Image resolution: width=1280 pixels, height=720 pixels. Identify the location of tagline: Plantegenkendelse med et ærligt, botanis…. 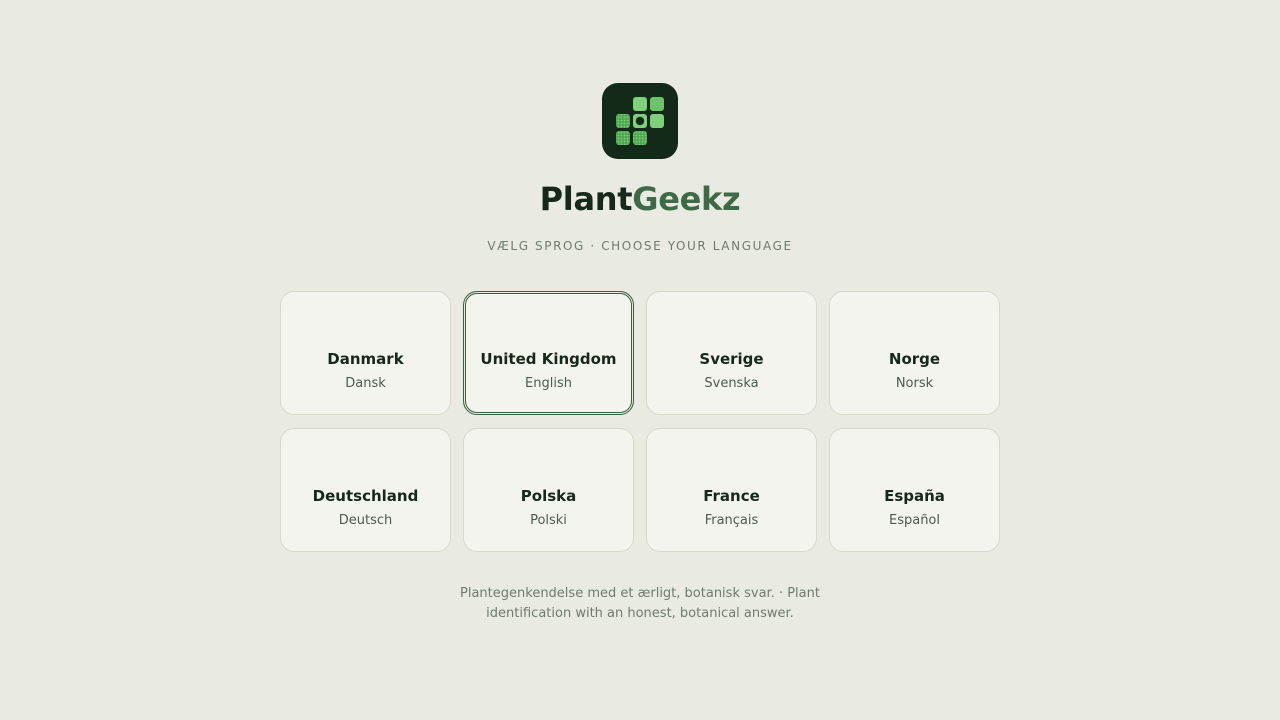
(640, 603).